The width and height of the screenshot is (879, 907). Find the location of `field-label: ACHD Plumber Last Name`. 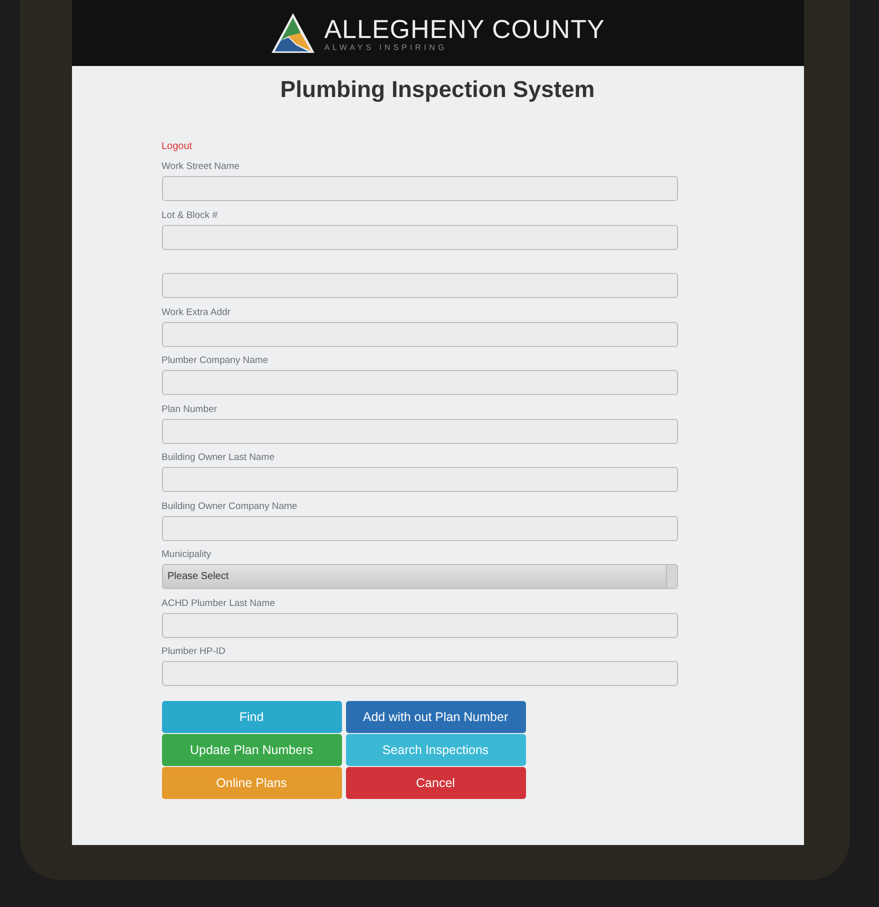

field-label: ACHD Plumber Last Name is located at coordinates (219, 604).